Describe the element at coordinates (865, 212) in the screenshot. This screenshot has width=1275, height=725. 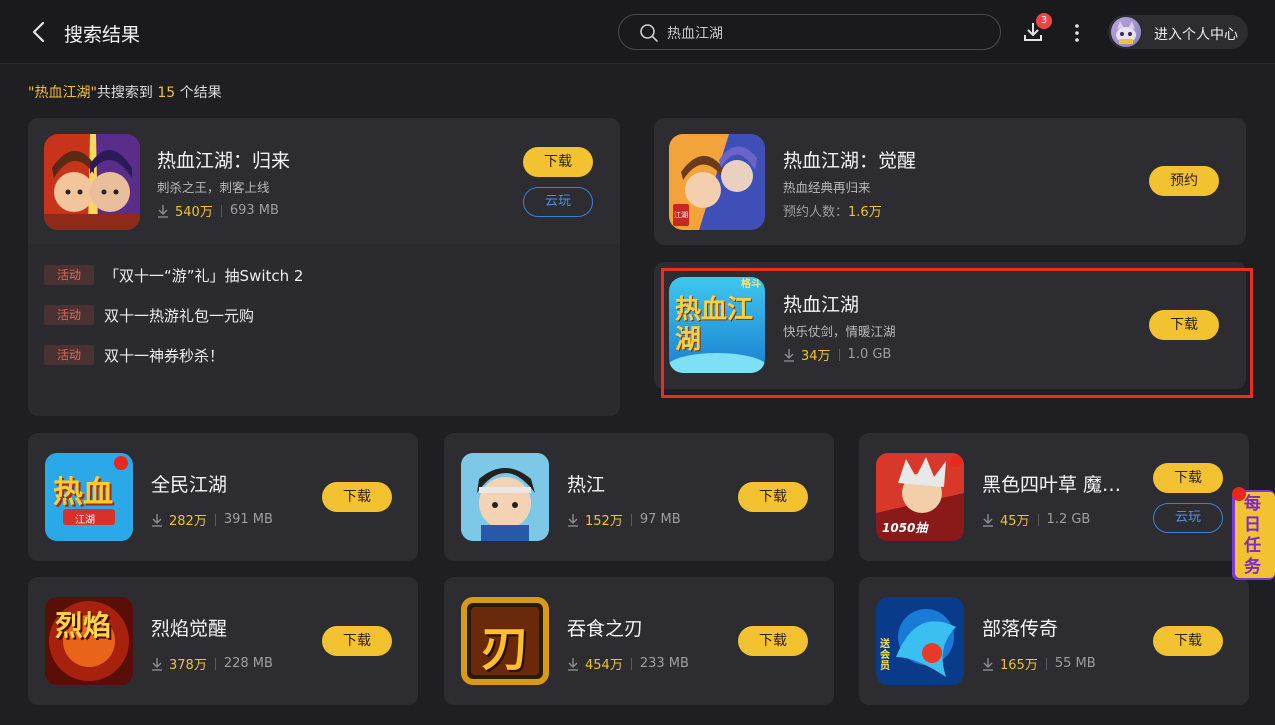
I see `reservation-count: 1.6万` at that location.